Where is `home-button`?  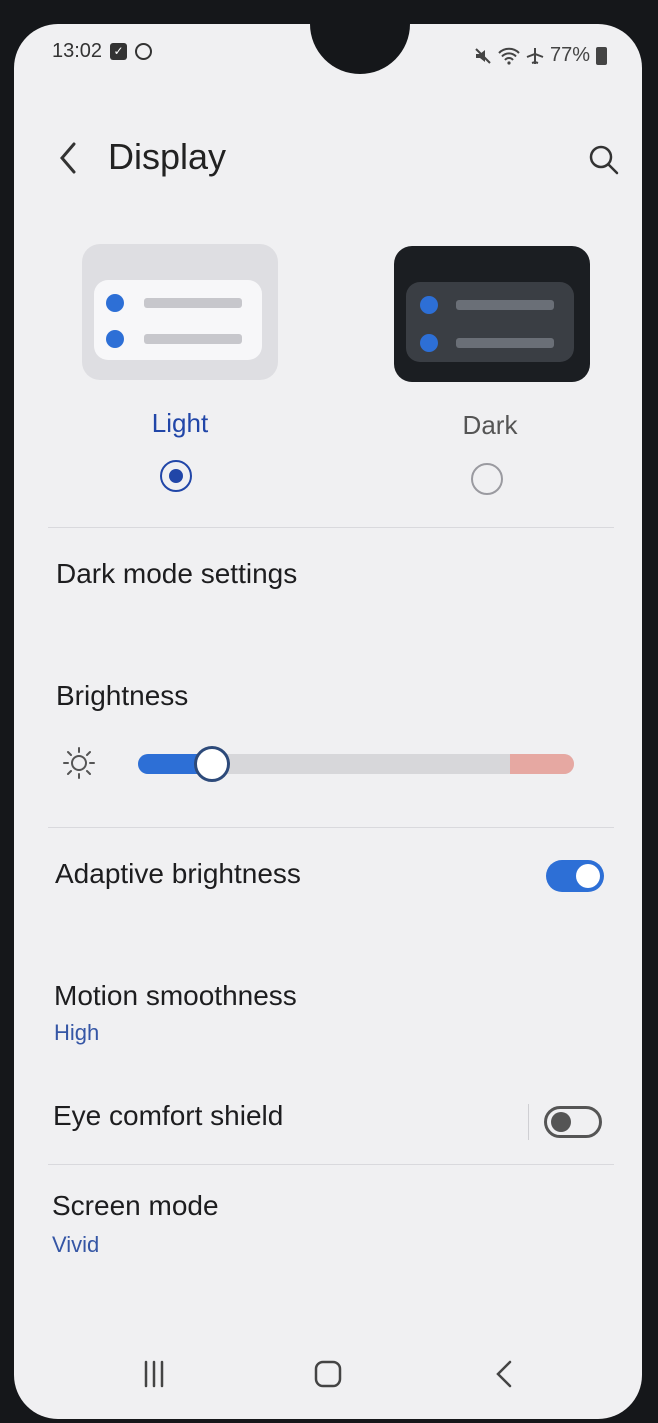
home-button is located at coordinates (328, 1374).